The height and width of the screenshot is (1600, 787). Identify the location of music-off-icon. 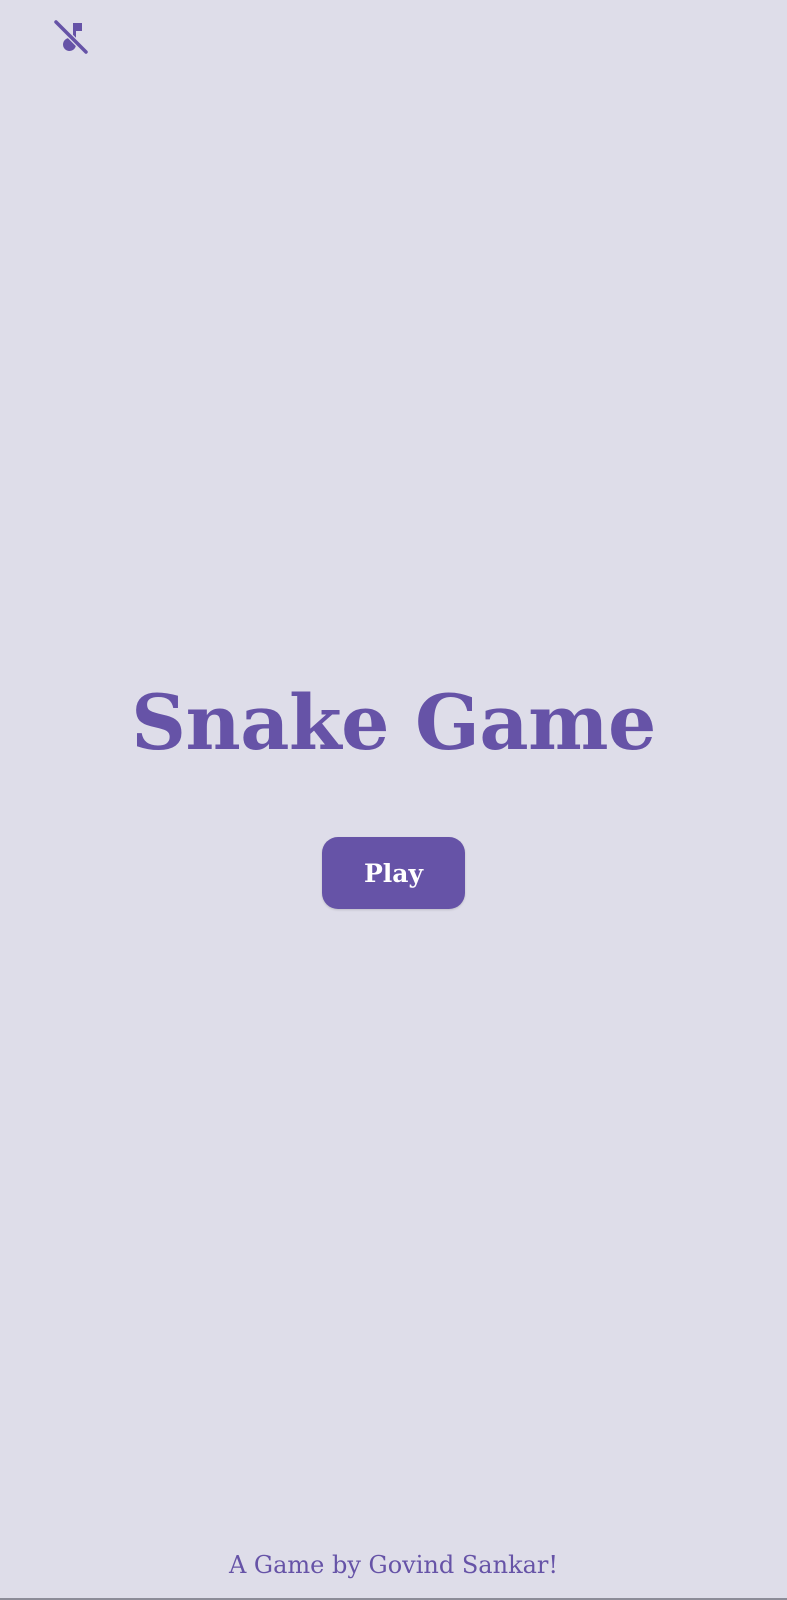
(71, 37).